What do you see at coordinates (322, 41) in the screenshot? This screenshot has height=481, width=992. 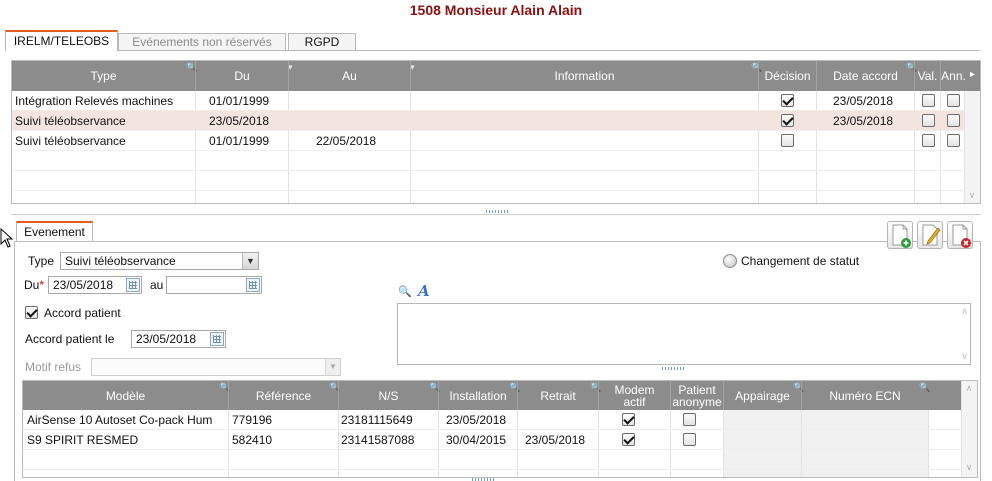 I see `tab-rgpd: RGPD` at bounding box center [322, 41].